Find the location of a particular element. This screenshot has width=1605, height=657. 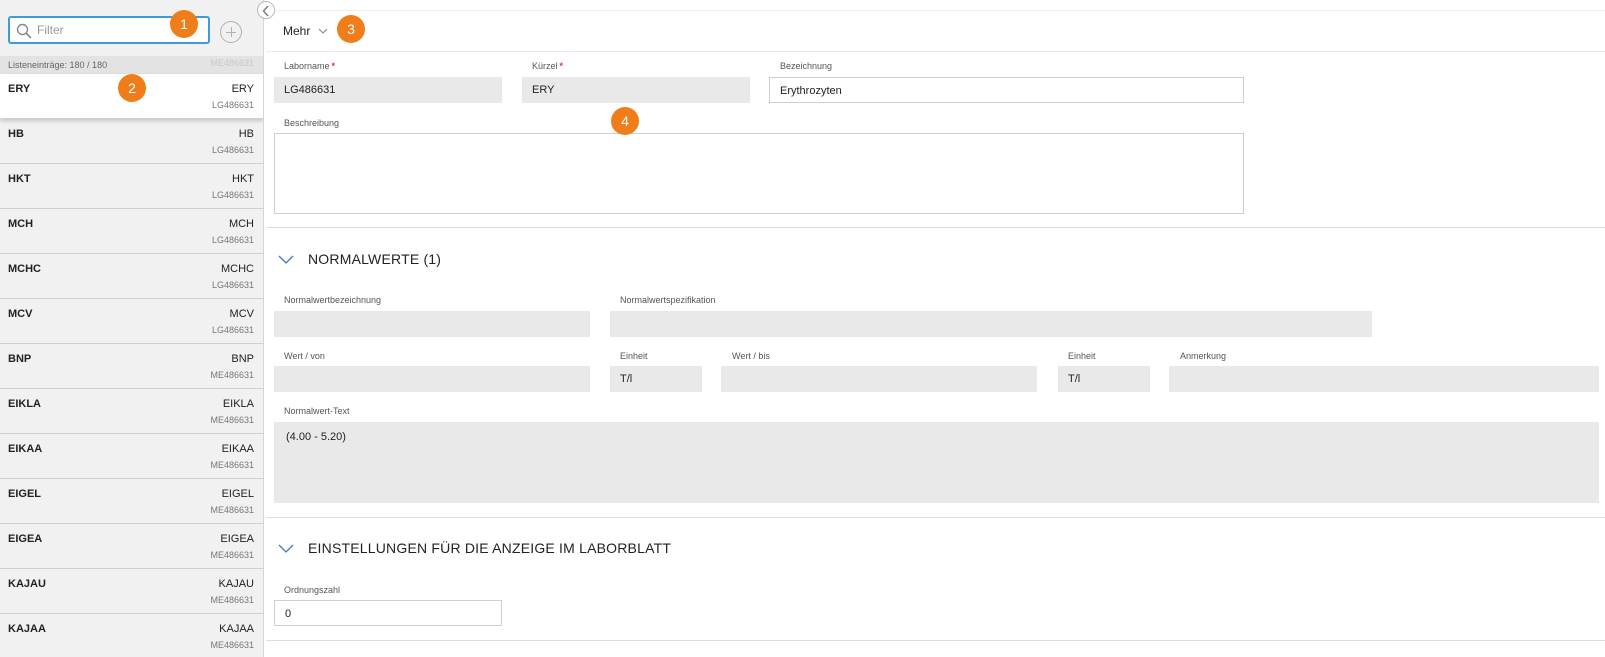

list-item-name: BNP is located at coordinates (20, 359).